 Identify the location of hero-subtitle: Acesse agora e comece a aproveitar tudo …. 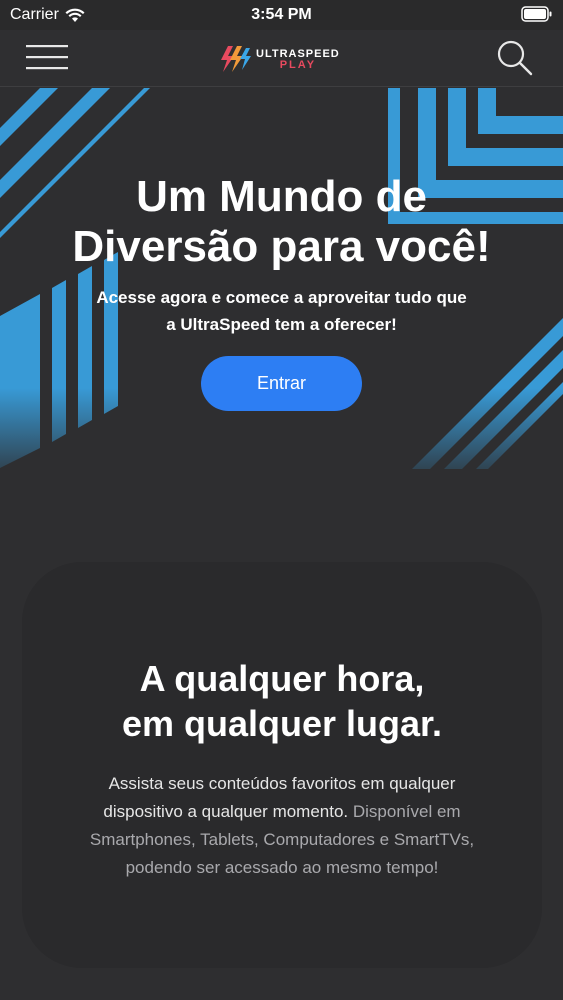
(281, 311).